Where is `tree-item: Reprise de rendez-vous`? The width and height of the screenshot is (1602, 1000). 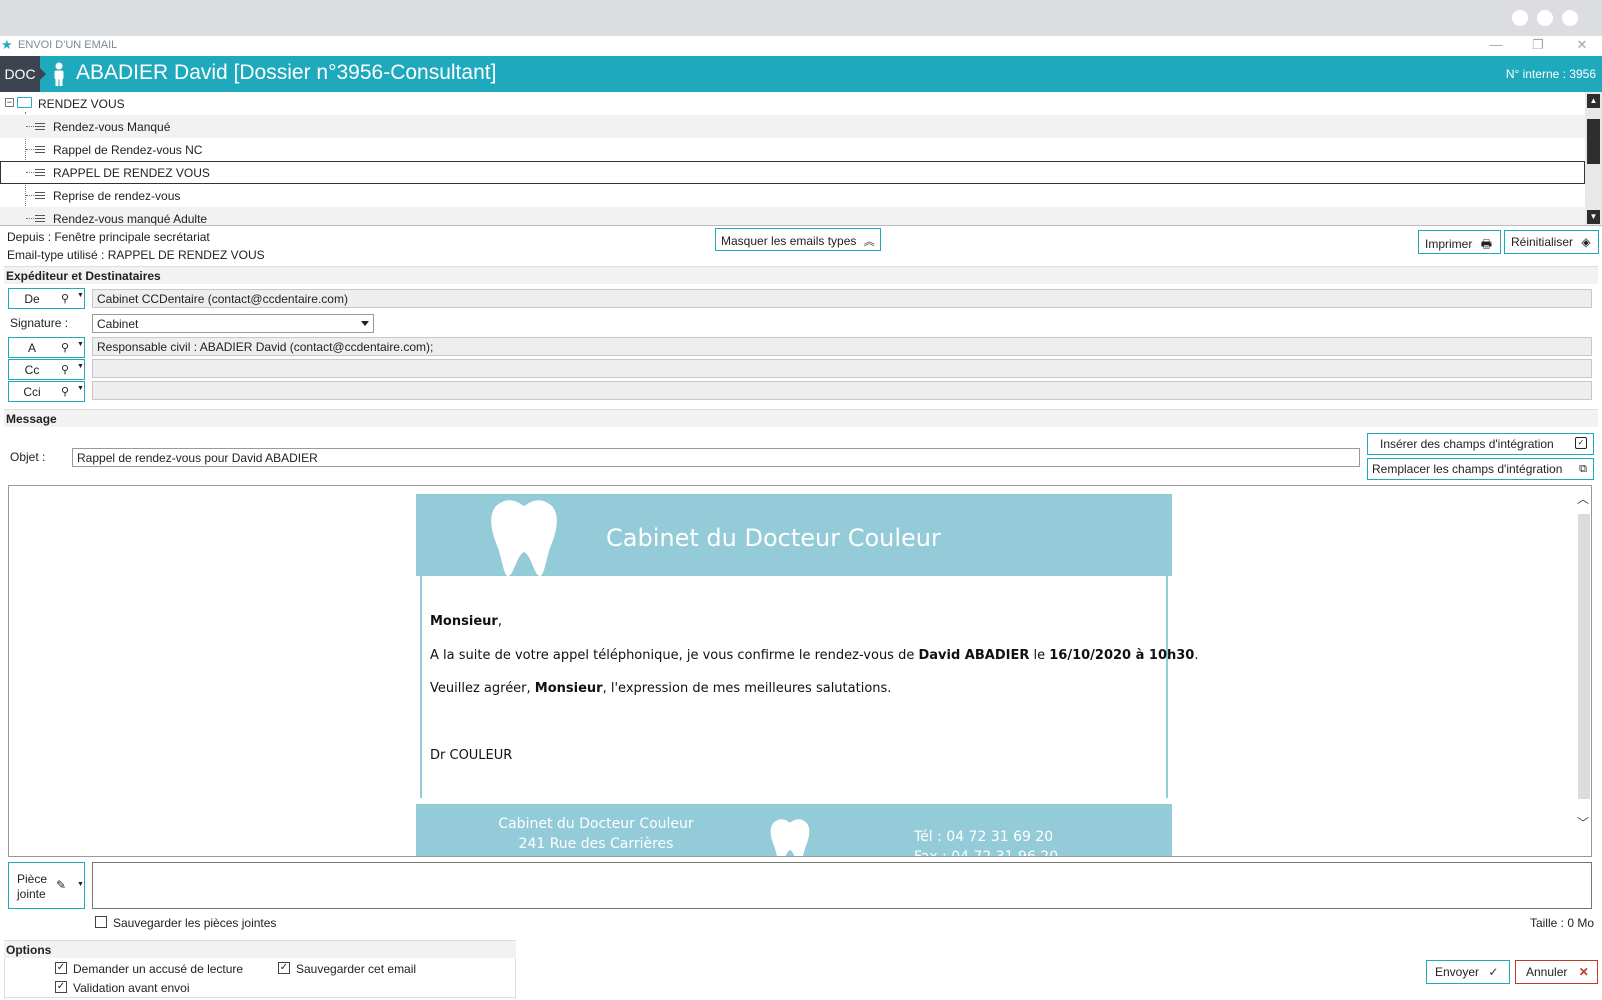 tree-item: Reprise de rendez-vous is located at coordinates (792, 195).